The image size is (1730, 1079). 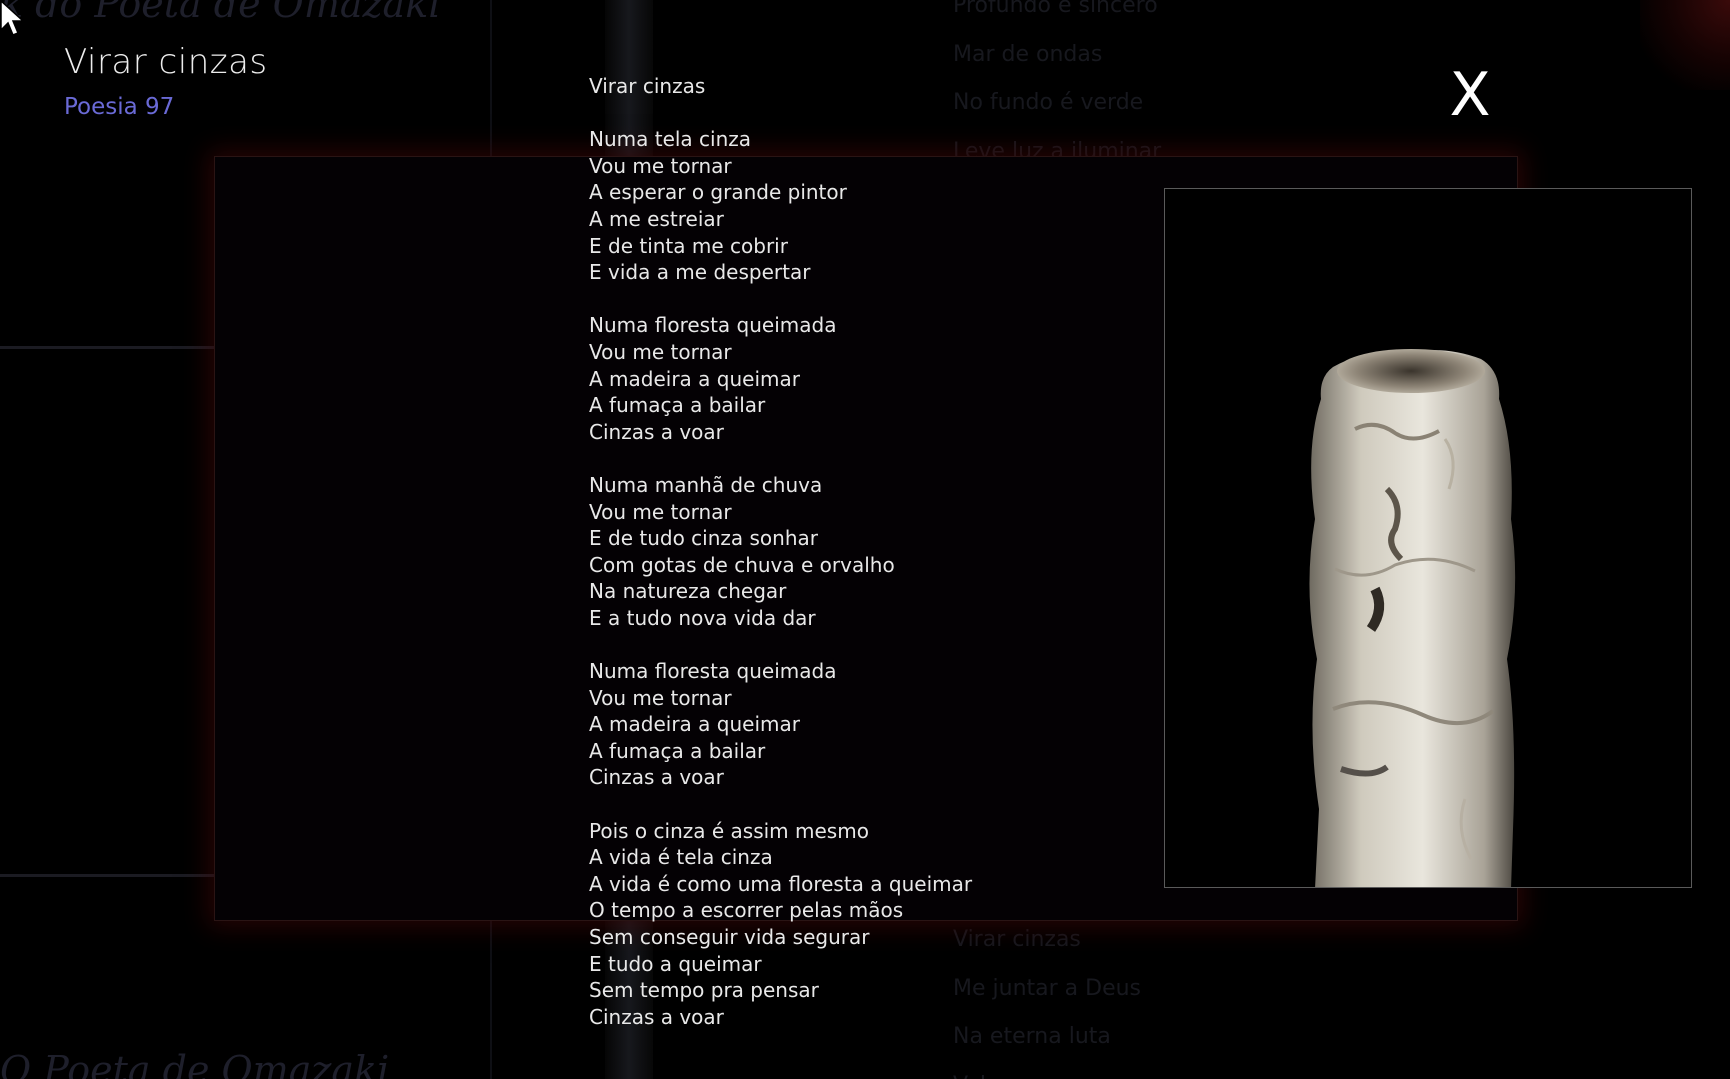 What do you see at coordinates (166, 62) in the screenshot?
I see `overlay-title: Virar cinzas` at bounding box center [166, 62].